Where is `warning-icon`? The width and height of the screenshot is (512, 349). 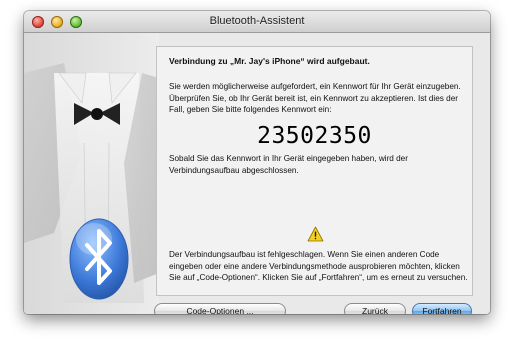 warning-icon is located at coordinates (315, 234).